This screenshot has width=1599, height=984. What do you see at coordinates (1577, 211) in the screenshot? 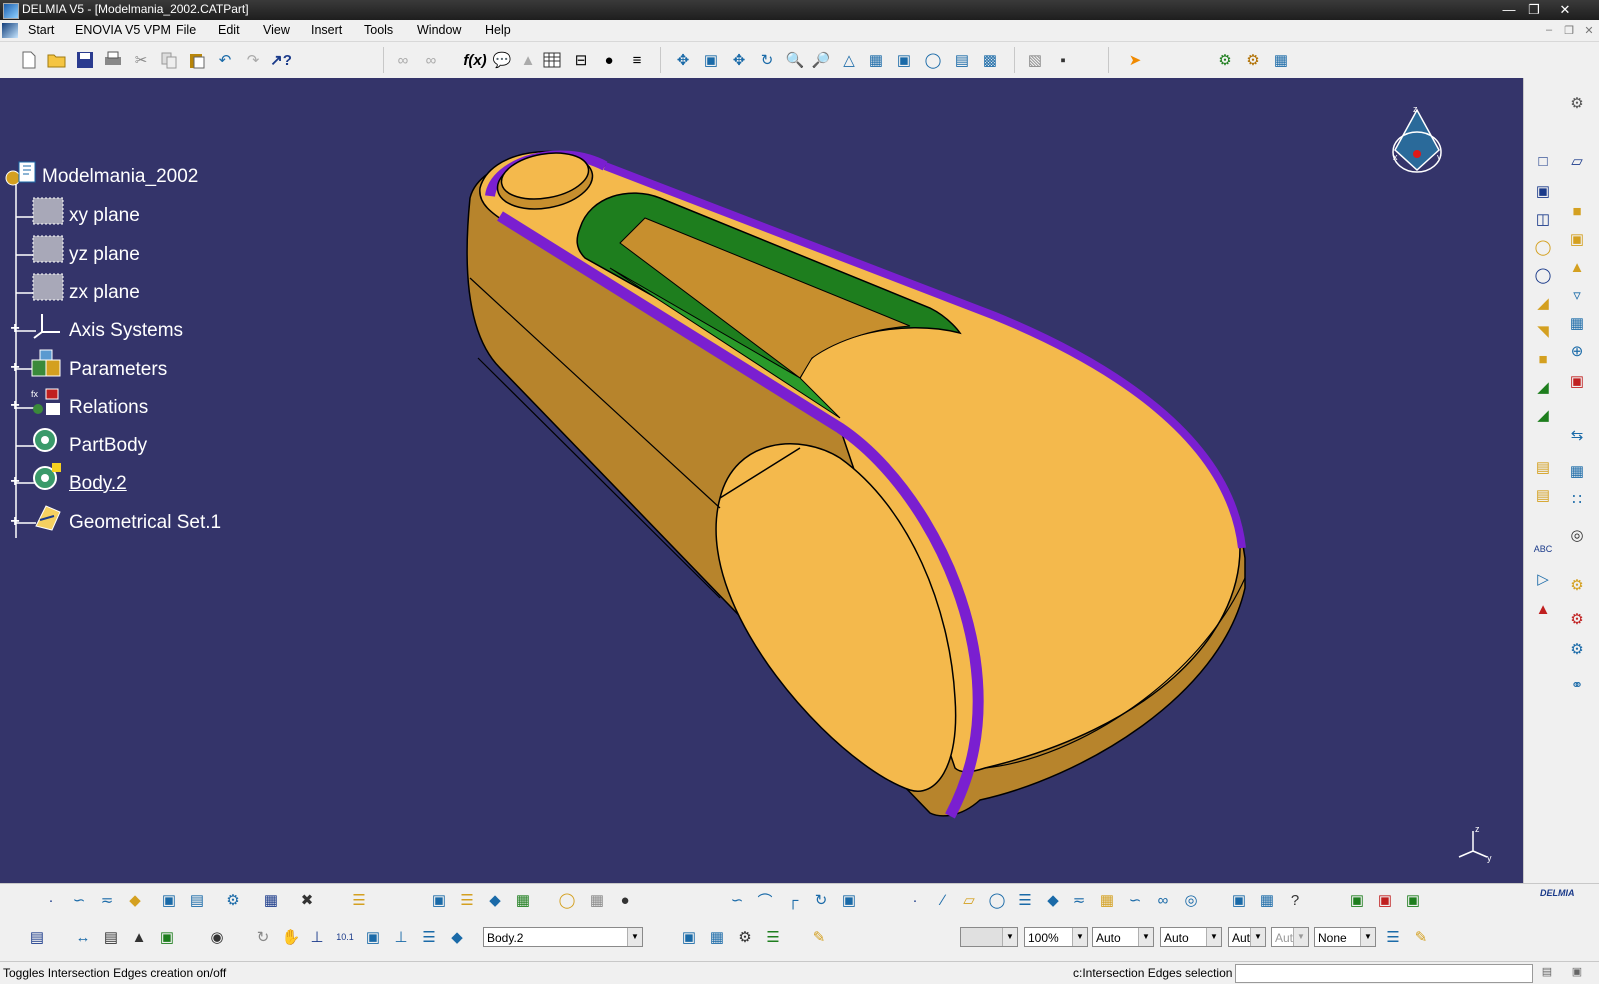
I see `pad-icon: ■` at bounding box center [1577, 211].